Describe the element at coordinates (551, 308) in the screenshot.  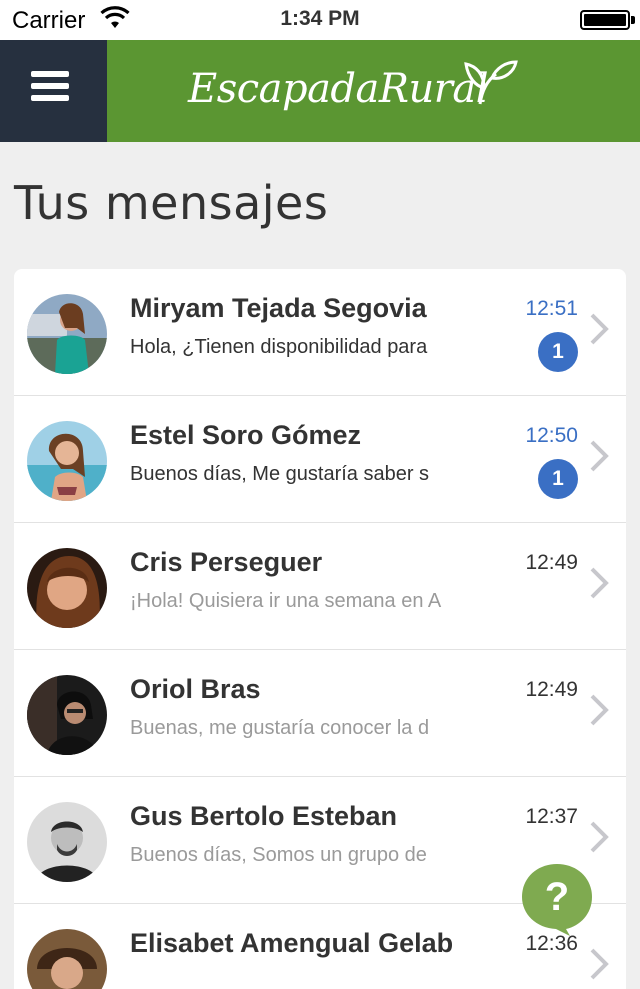
I see `message-time: 12:51` at that location.